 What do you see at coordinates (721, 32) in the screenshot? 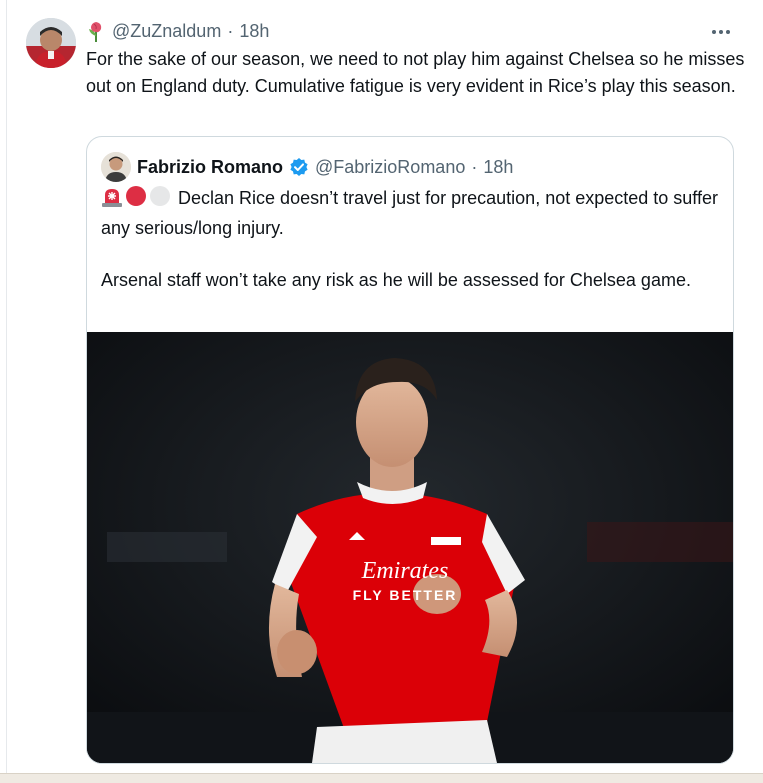
I see `more-options-icon` at bounding box center [721, 32].